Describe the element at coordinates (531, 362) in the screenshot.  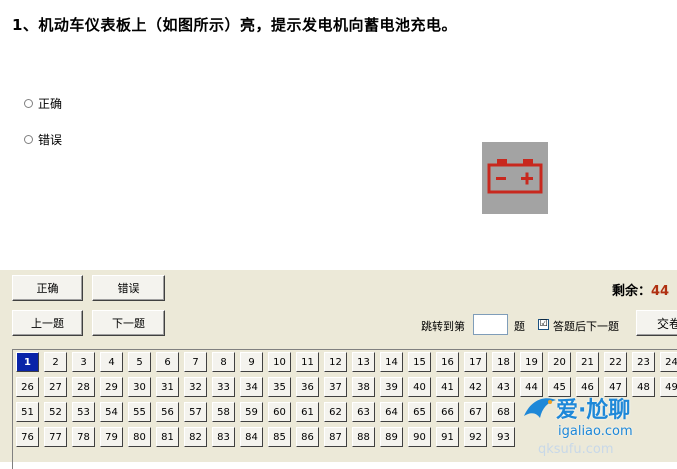
I see `question-number-19: 19` at that location.